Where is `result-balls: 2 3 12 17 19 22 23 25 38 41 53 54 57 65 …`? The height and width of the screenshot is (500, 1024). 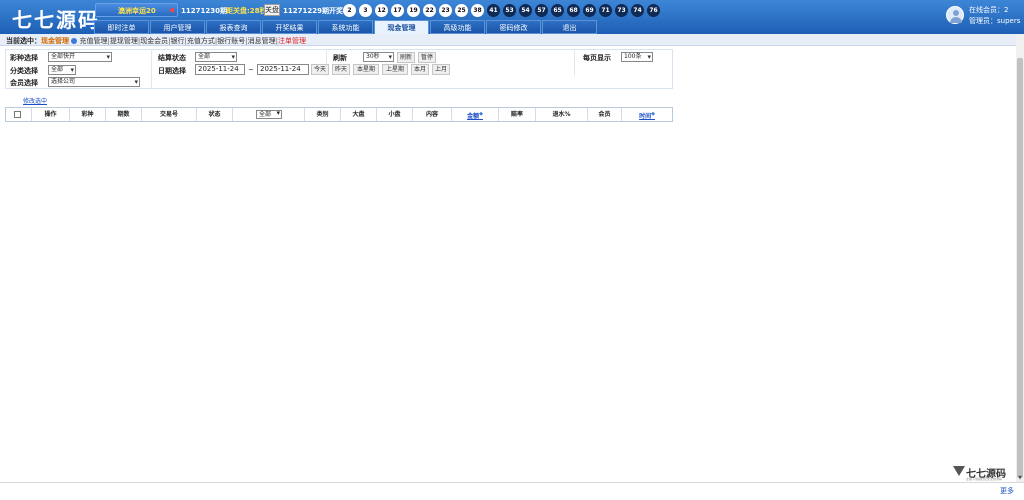
result-balls: 2 3 12 17 19 22 23 25 38 41 53 54 57 65 … is located at coordinates (501, 10).